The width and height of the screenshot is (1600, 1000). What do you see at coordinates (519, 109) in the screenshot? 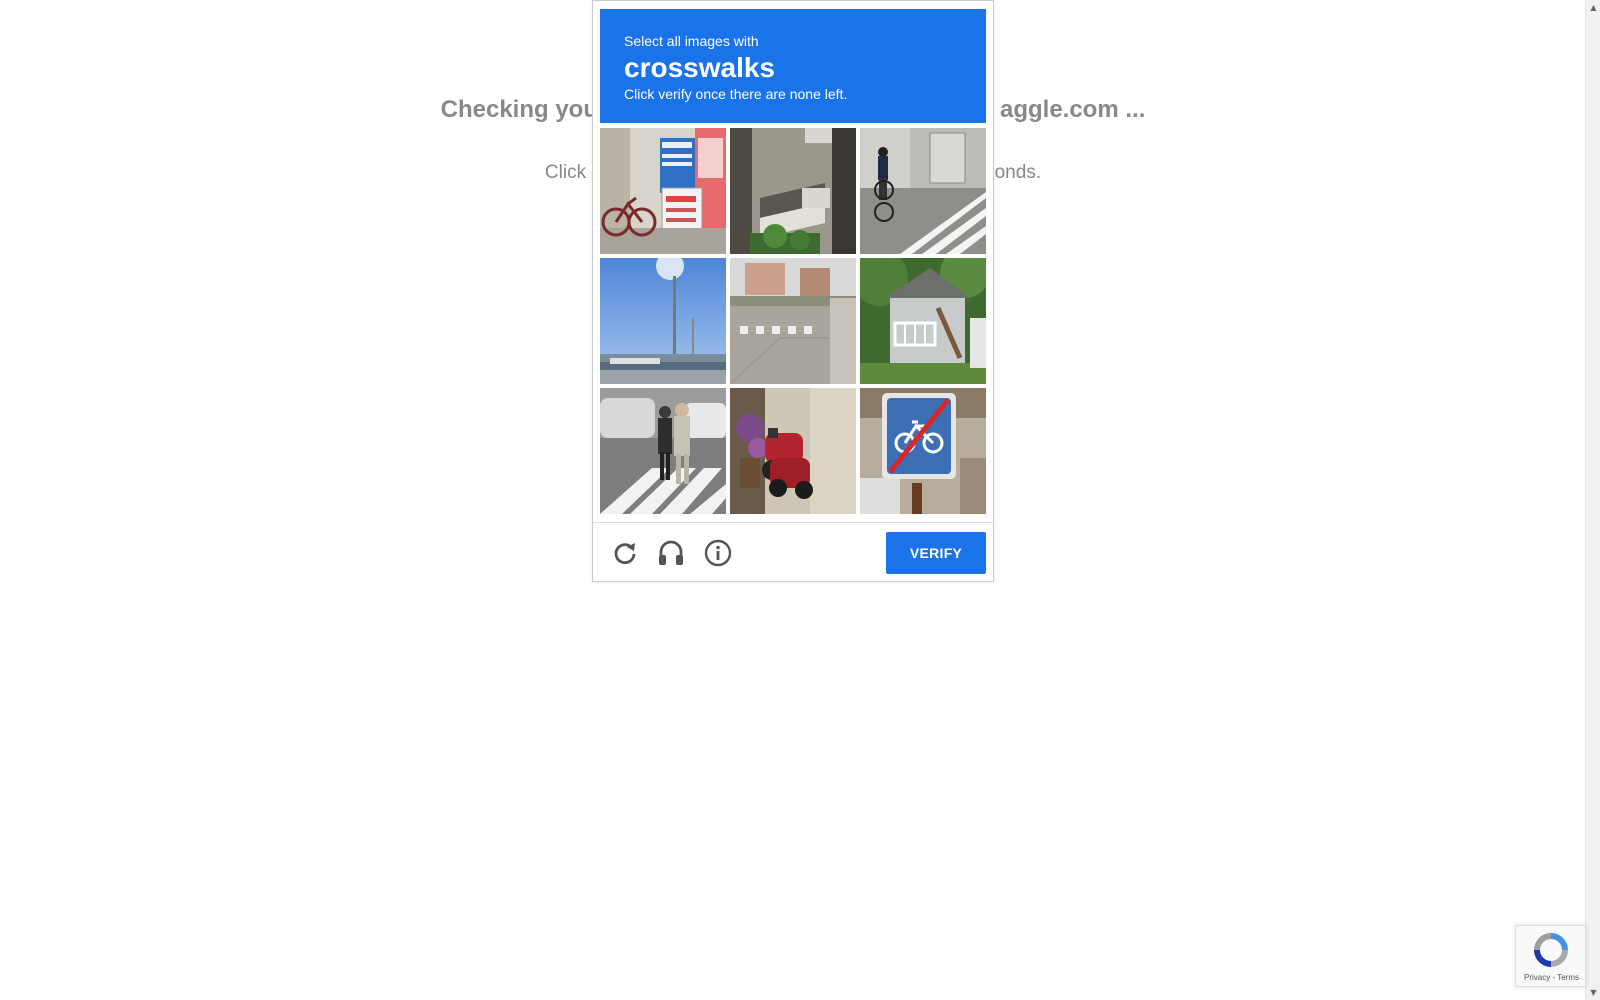
I see `page-heading-left: Checking you` at bounding box center [519, 109].